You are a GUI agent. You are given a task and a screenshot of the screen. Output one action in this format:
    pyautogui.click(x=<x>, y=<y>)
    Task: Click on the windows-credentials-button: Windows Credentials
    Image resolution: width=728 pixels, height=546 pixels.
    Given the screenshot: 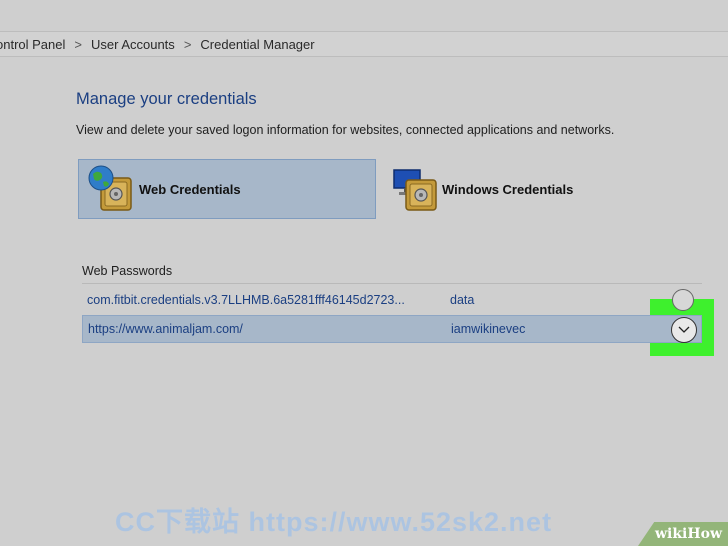 What is the action you would take?
    pyautogui.click(x=503, y=189)
    